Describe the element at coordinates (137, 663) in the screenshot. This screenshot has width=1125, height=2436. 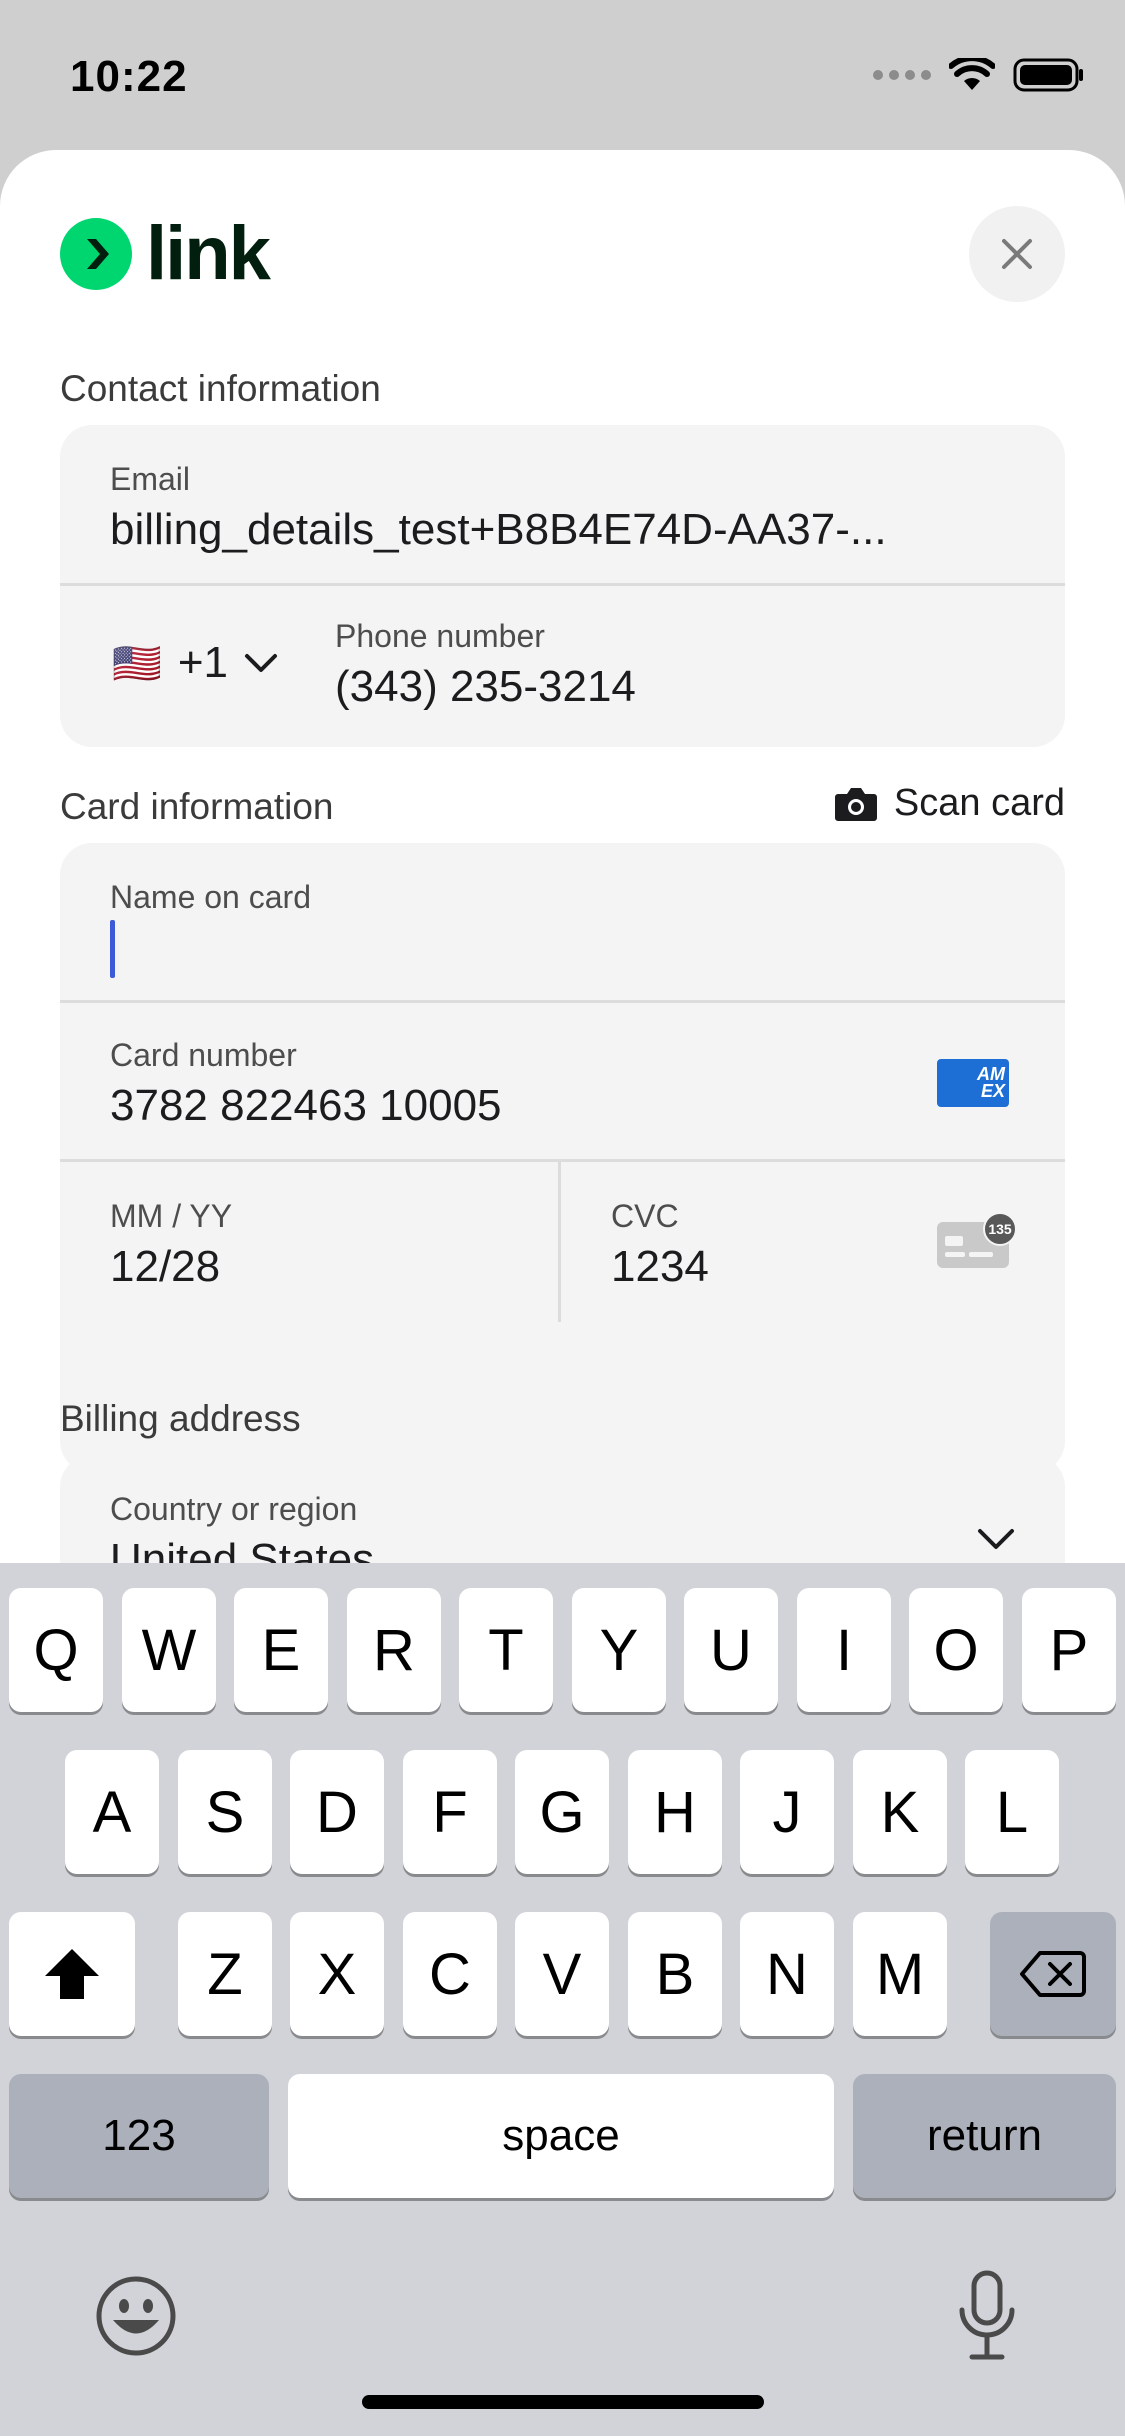
I see `us-flag-icon: 🇺🇸` at that location.